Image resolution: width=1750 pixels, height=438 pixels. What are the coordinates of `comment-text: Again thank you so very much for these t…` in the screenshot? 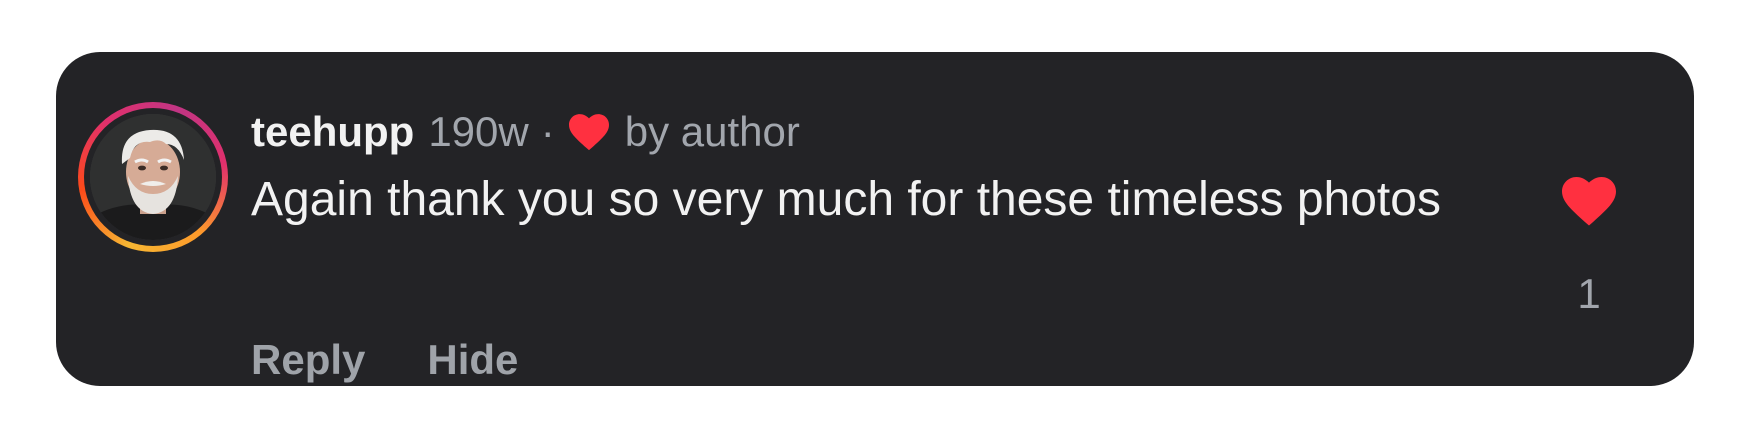 It's located at (846, 199).